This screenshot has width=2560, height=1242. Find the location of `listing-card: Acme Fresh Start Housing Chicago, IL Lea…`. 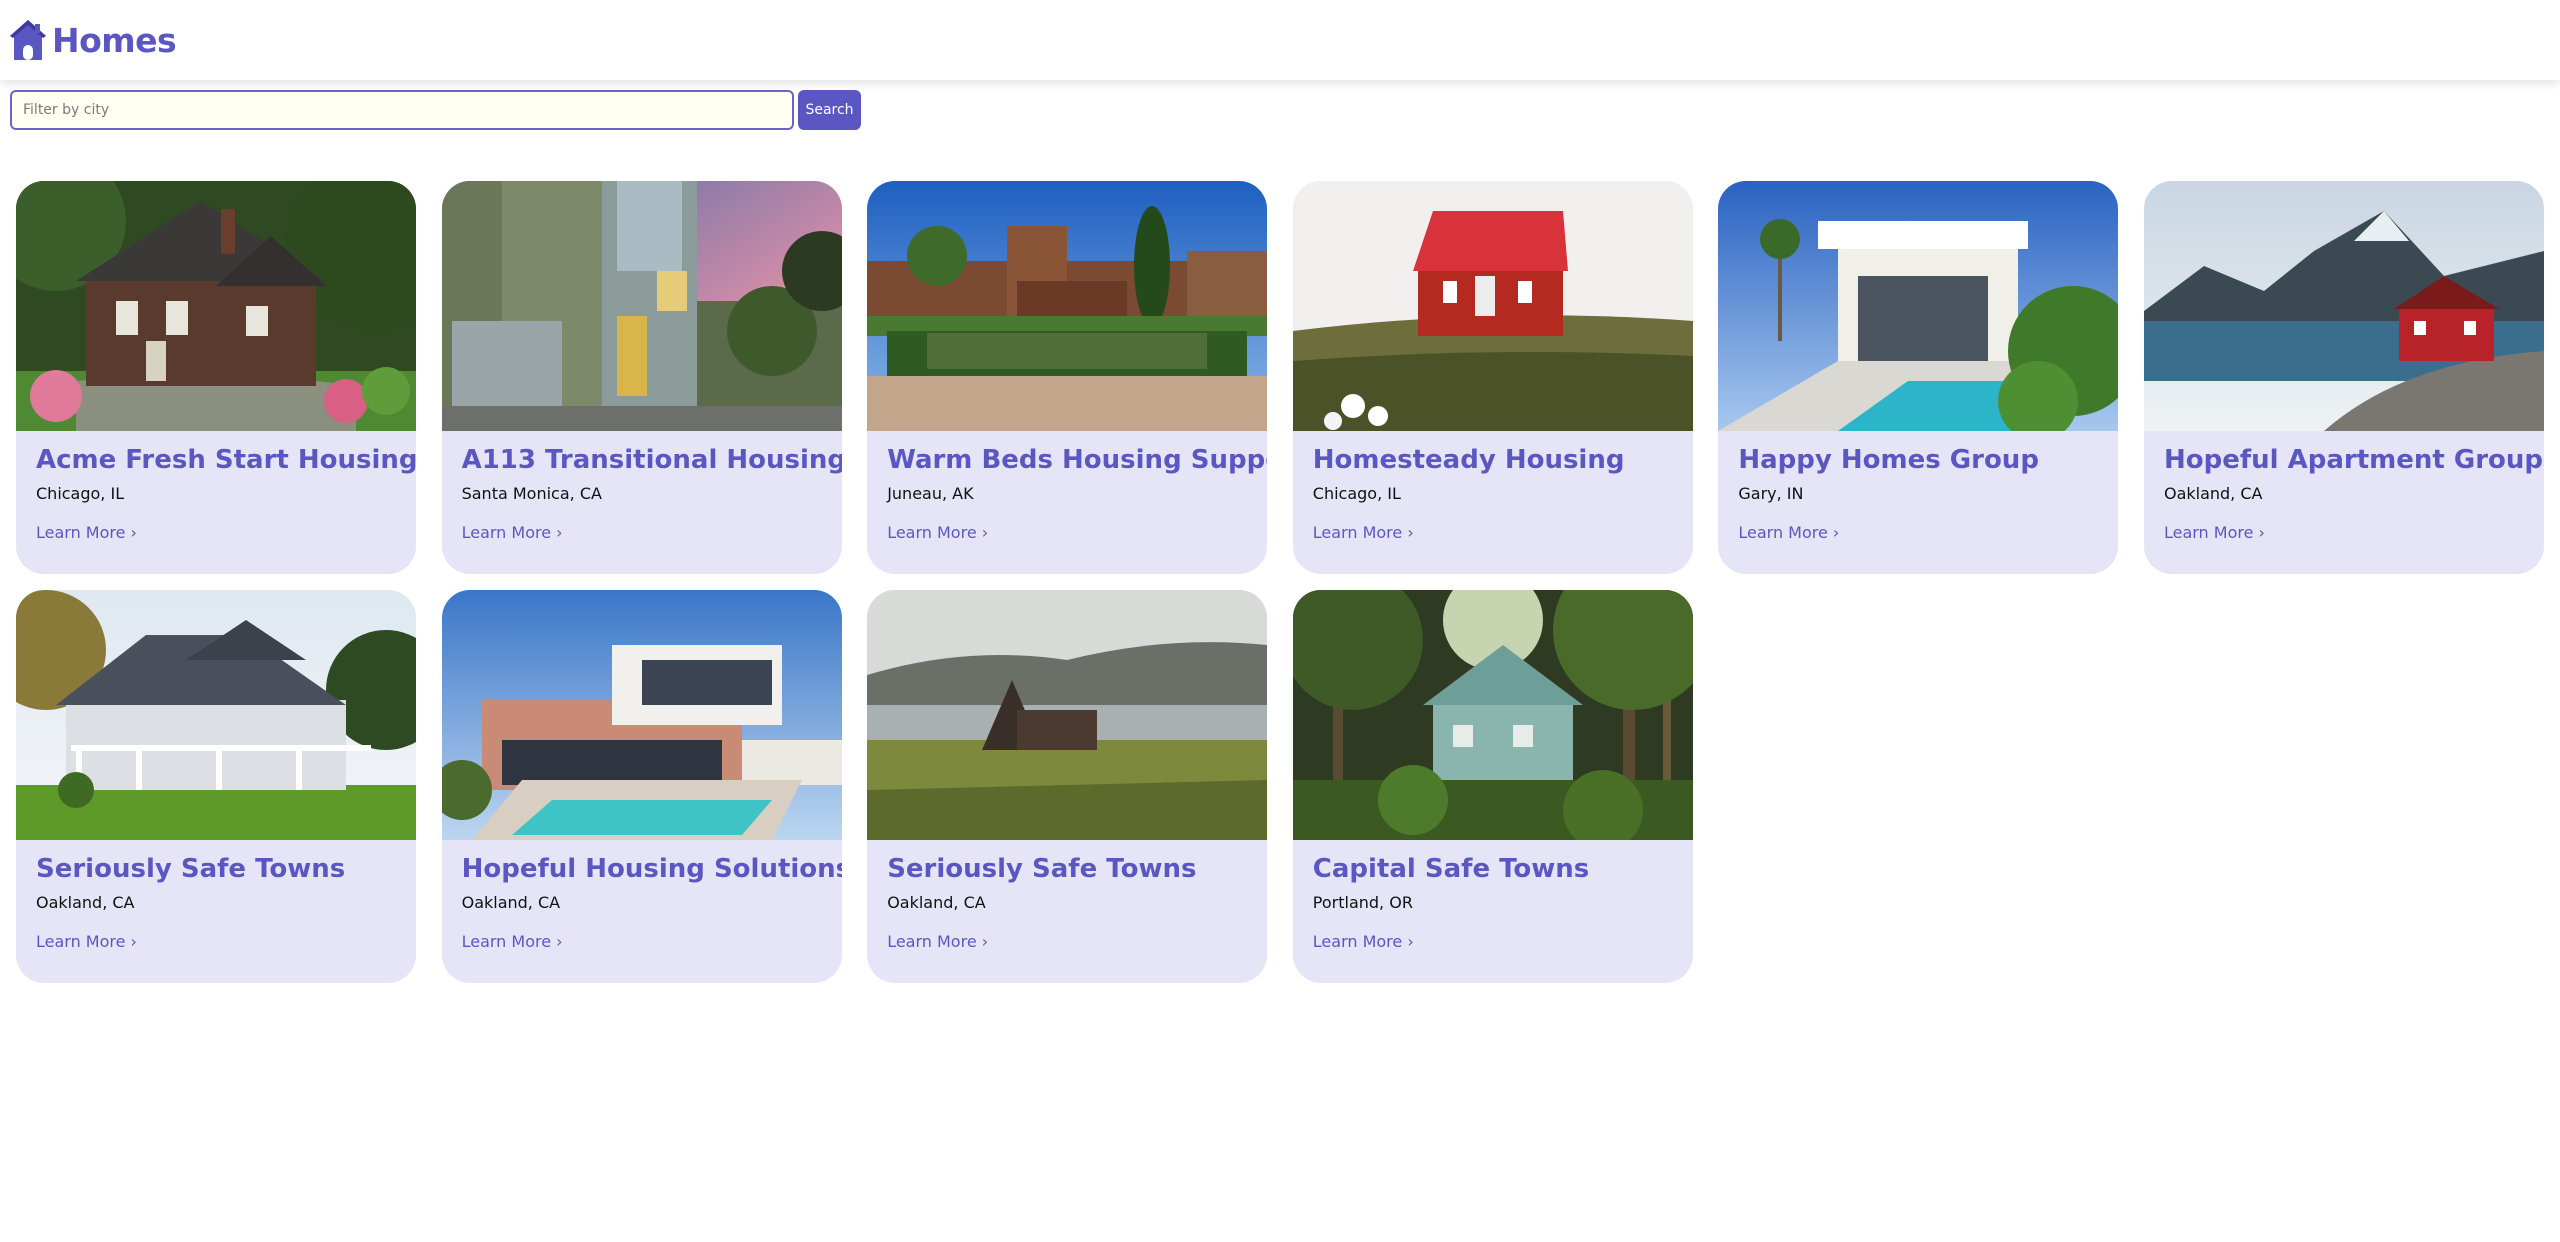

listing-card: Acme Fresh Start Housing Chicago, IL Lea… is located at coordinates (216, 377).